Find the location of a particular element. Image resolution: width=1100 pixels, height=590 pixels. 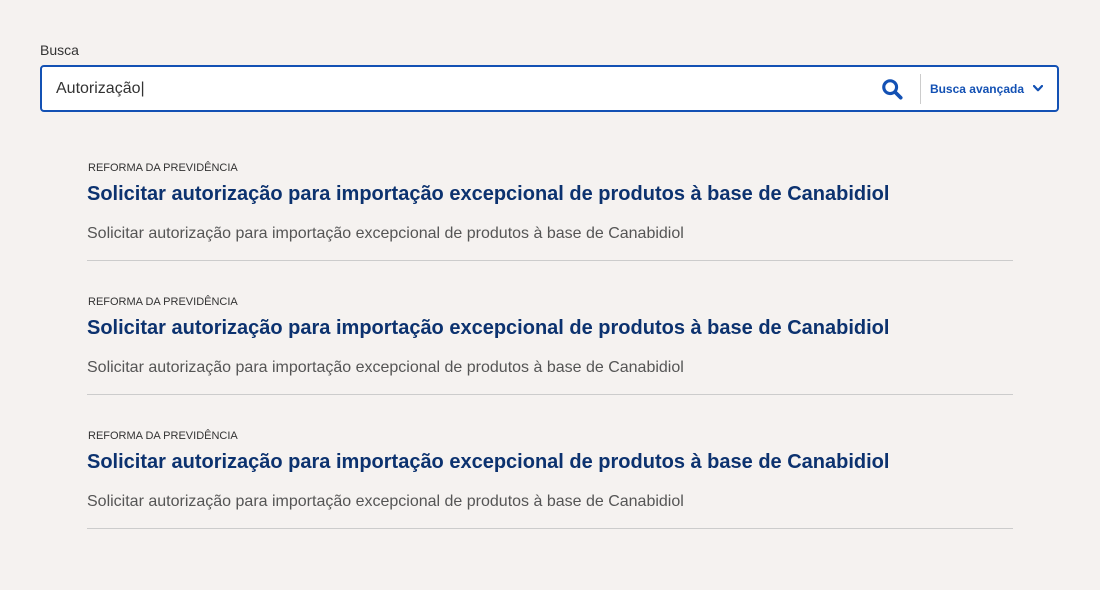

search-icon is located at coordinates (892, 89).